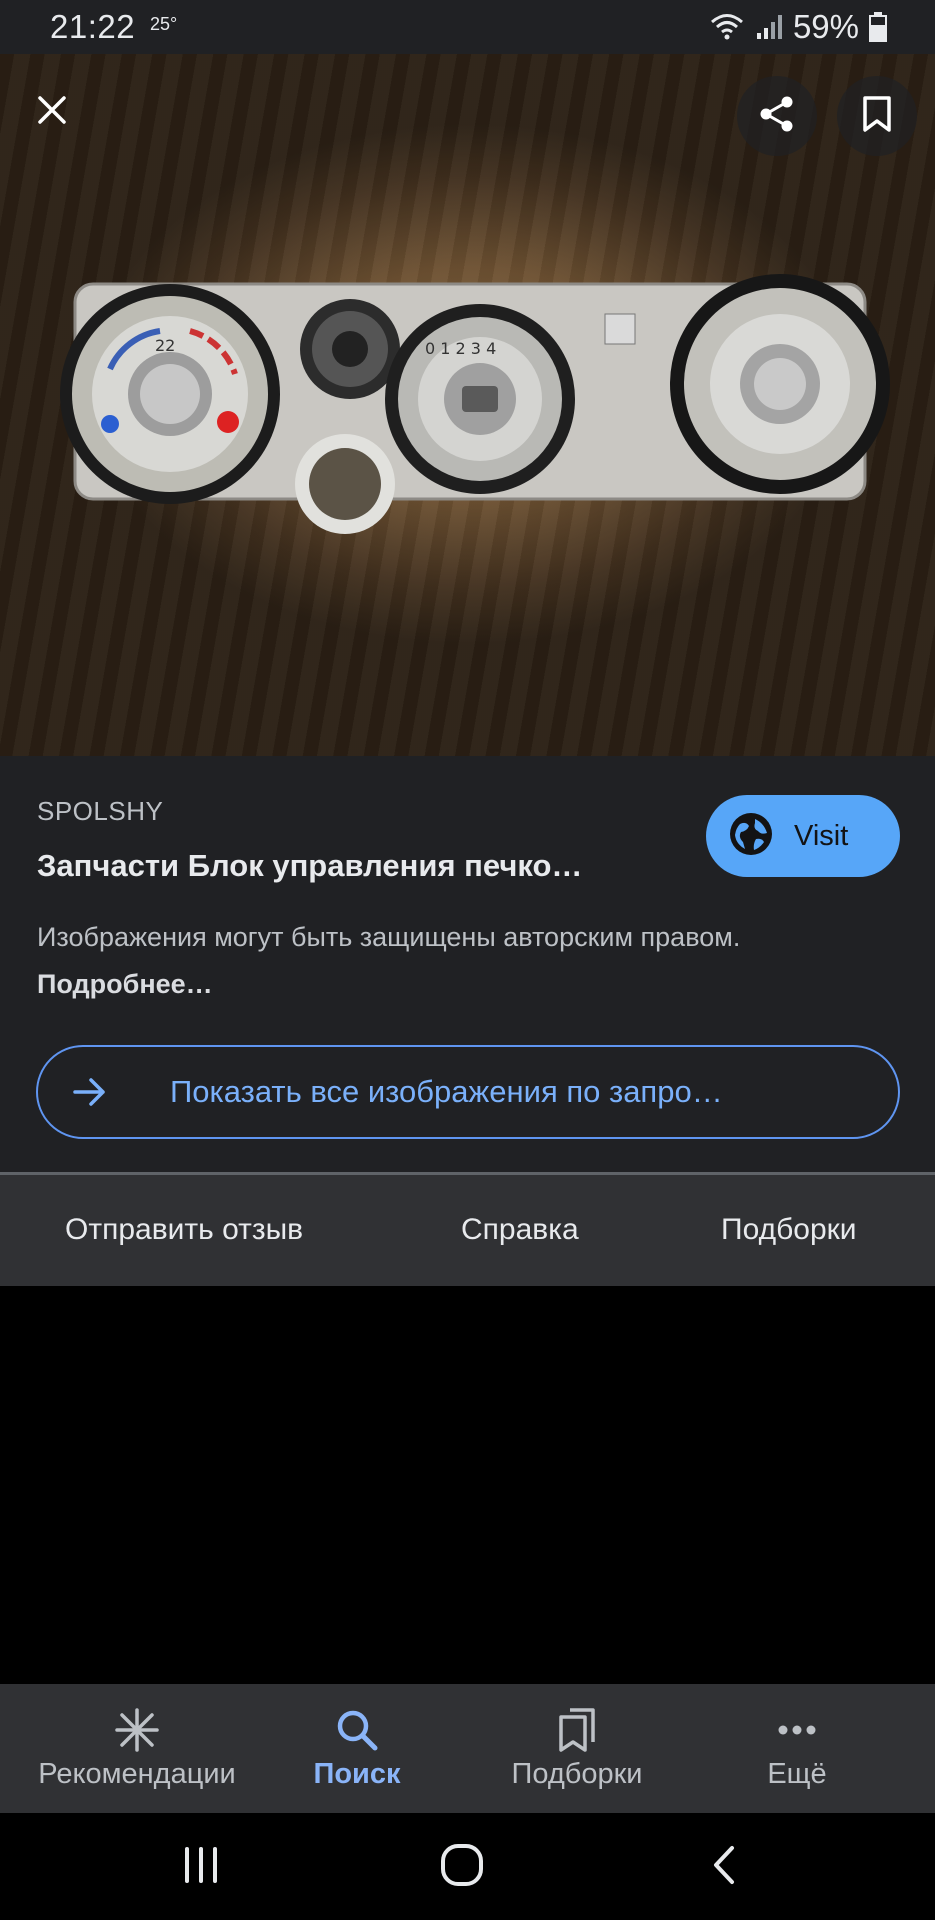 The image size is (935, 1920). Describe the element at coordinates (797, 1730) in the screenshot. I see `more-icon` at that location.